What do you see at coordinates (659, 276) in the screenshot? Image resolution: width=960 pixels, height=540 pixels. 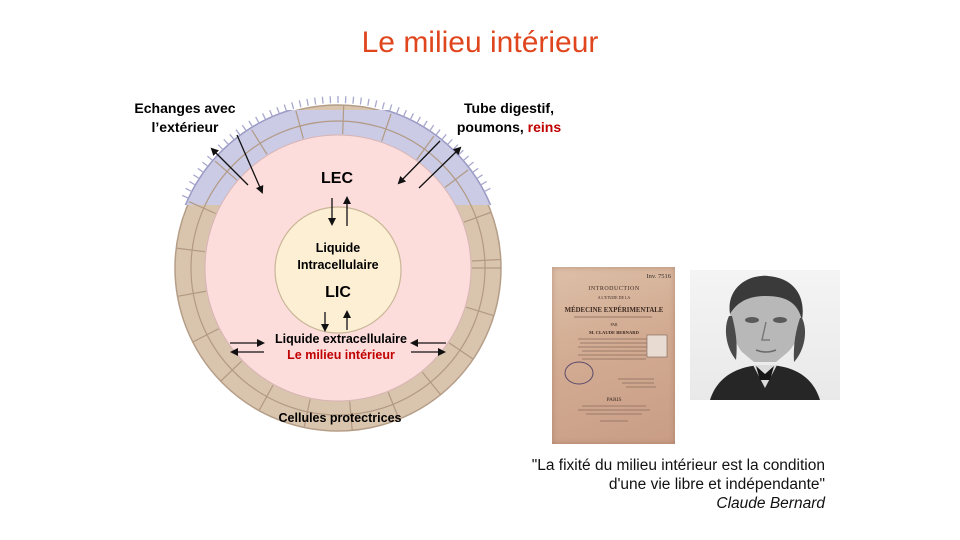 I see `book-stamp: Inv. 7516` at bounding box center [659, 276].